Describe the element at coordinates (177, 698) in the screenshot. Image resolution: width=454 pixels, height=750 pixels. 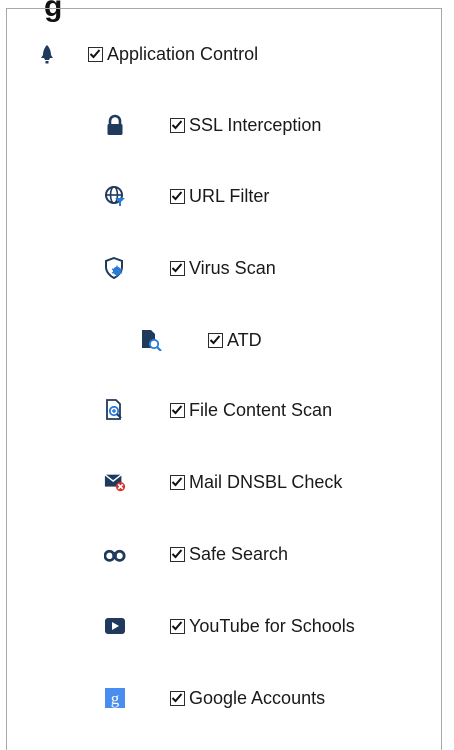
I see `google-accounts-checkbox` at that location.